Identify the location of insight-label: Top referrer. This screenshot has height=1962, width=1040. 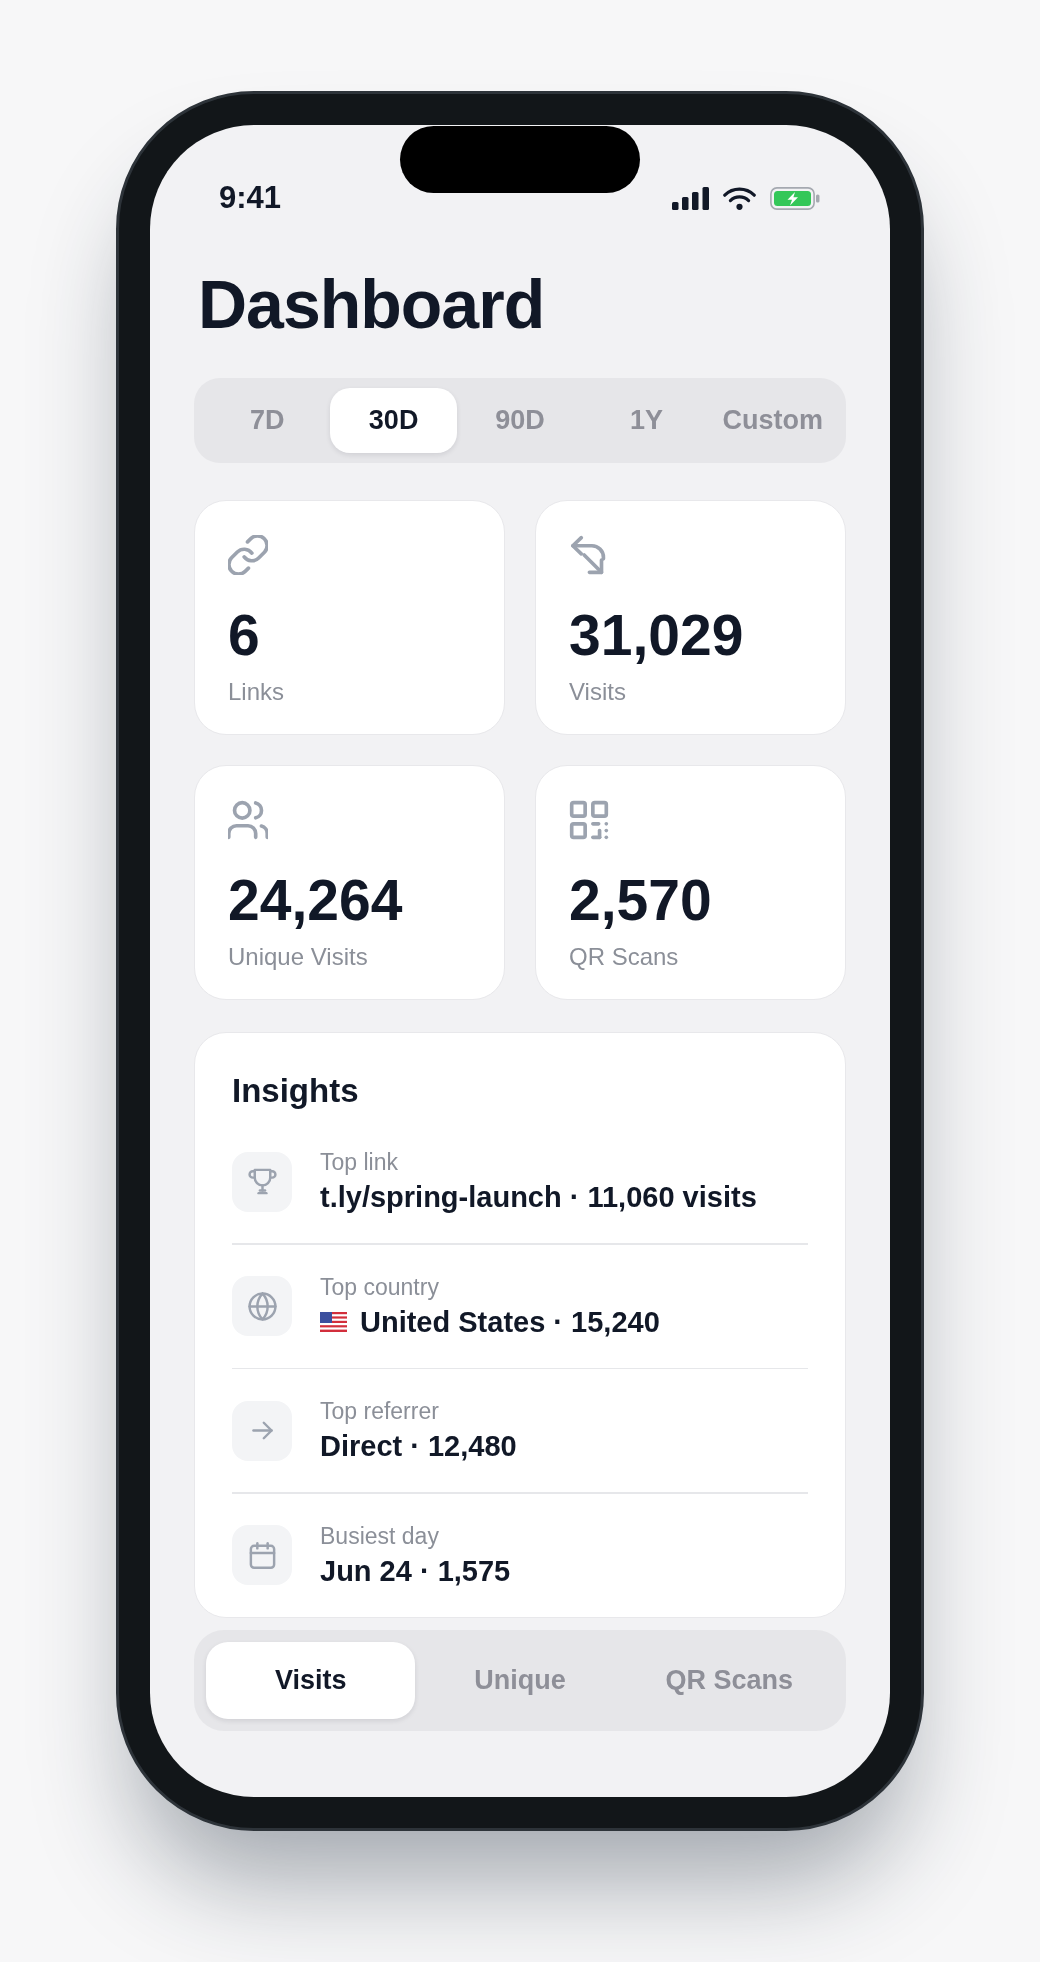
(379, 1411).